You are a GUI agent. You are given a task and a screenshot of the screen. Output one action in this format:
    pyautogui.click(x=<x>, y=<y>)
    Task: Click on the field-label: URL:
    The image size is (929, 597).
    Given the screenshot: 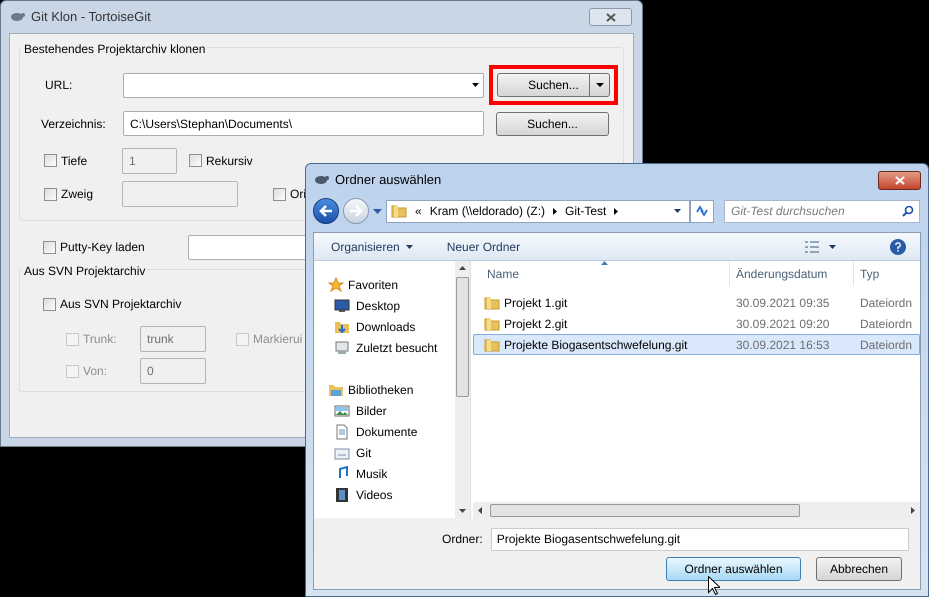 What is the action you would take?
    pyautogui.click(x=59, y=85)
    